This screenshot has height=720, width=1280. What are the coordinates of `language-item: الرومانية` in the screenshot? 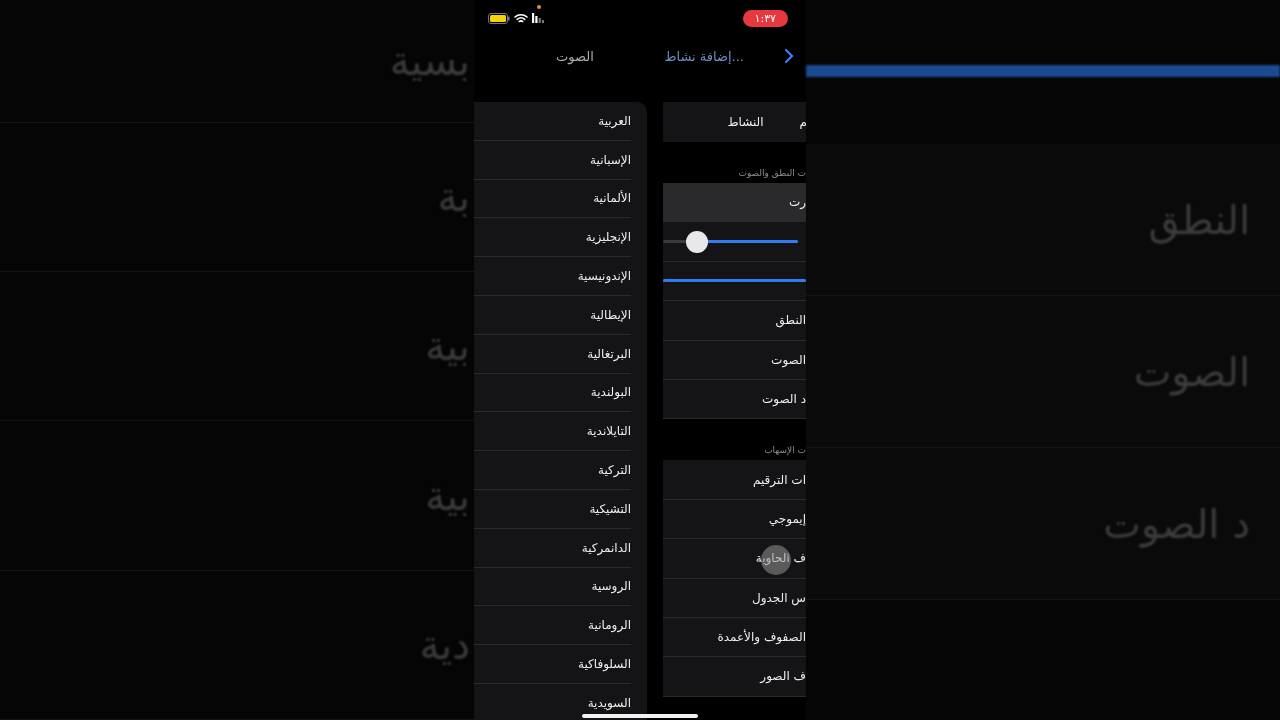 It's located at (552, 626).